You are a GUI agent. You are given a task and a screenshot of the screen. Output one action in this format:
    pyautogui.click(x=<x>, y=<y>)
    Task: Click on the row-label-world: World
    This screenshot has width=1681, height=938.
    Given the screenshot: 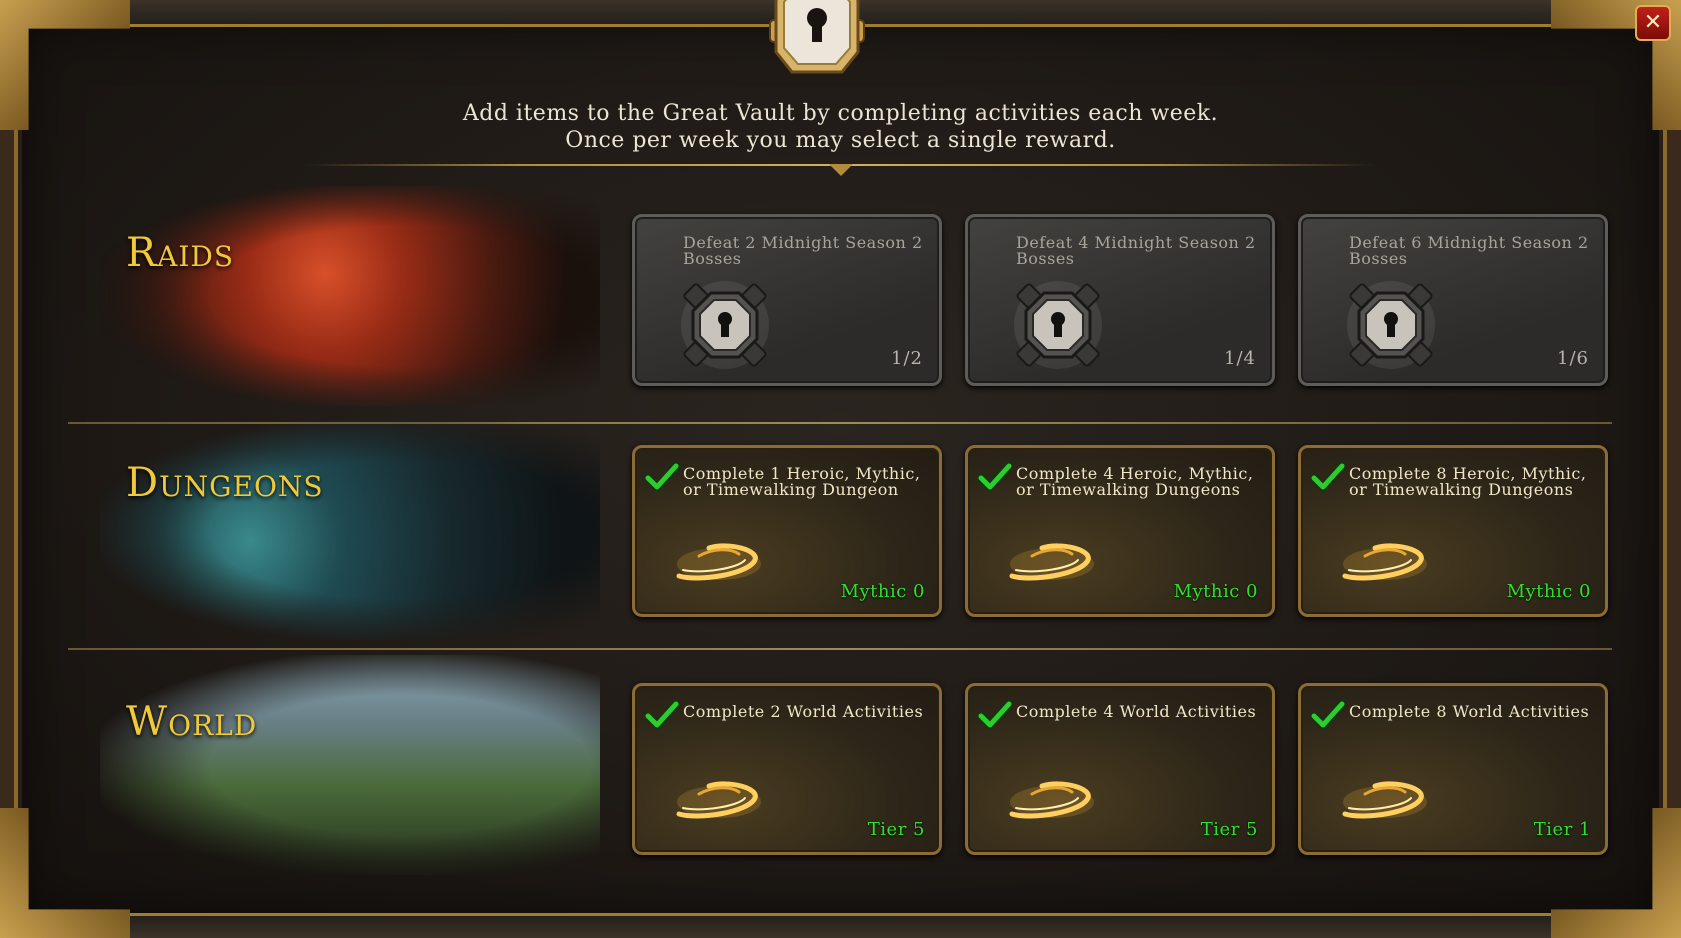 What is the action you would take?
    pyautogui.click(x=192, y=722)
    